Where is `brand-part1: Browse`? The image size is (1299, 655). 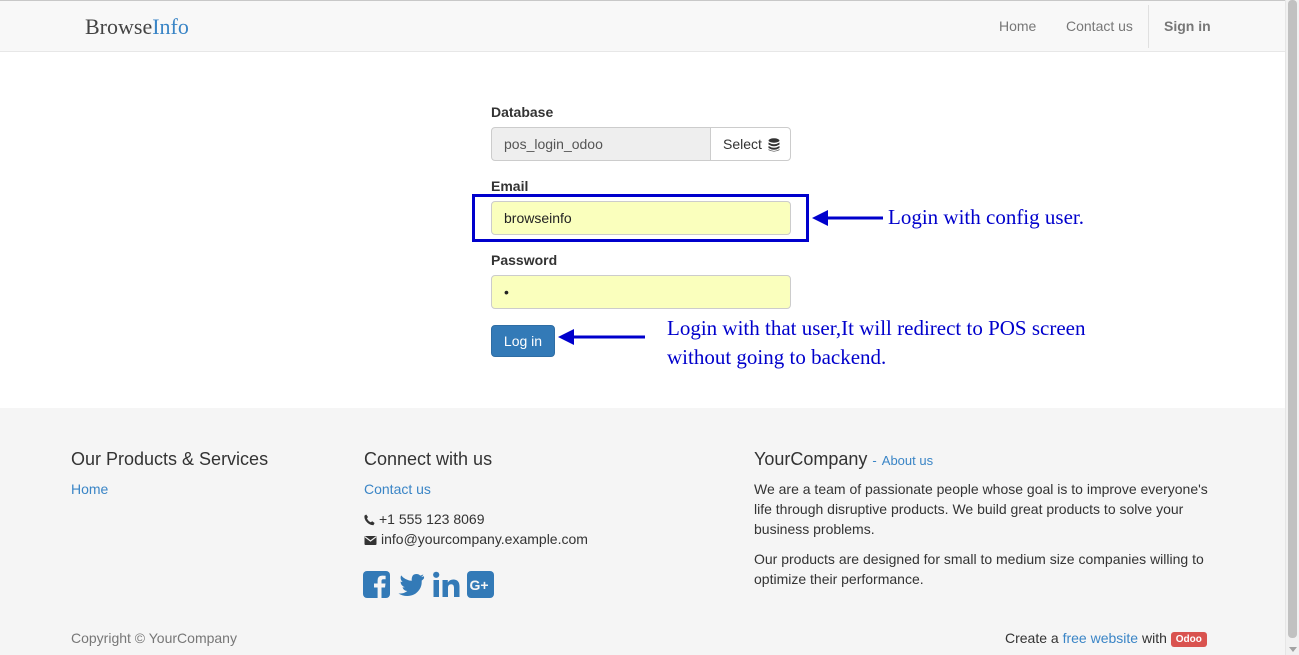 brand-part1: Browse is located at coordinates (119, 26).